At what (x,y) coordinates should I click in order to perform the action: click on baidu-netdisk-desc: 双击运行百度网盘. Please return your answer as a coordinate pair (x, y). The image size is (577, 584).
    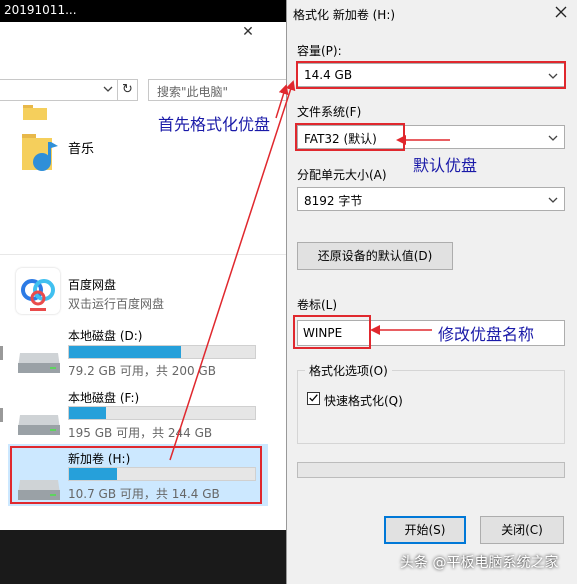
    Looking at the image, I should click on (116, 304).